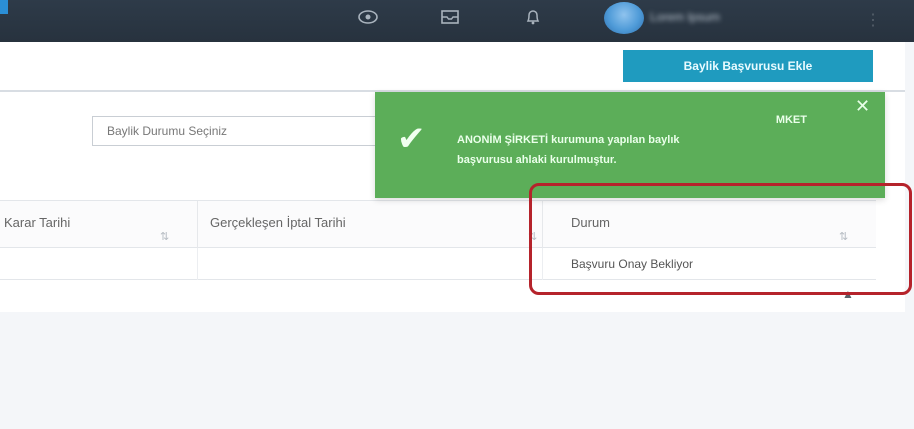 The image size is (914, 429). I want to click on cell-iptal-tarihi, so click(370, 264).